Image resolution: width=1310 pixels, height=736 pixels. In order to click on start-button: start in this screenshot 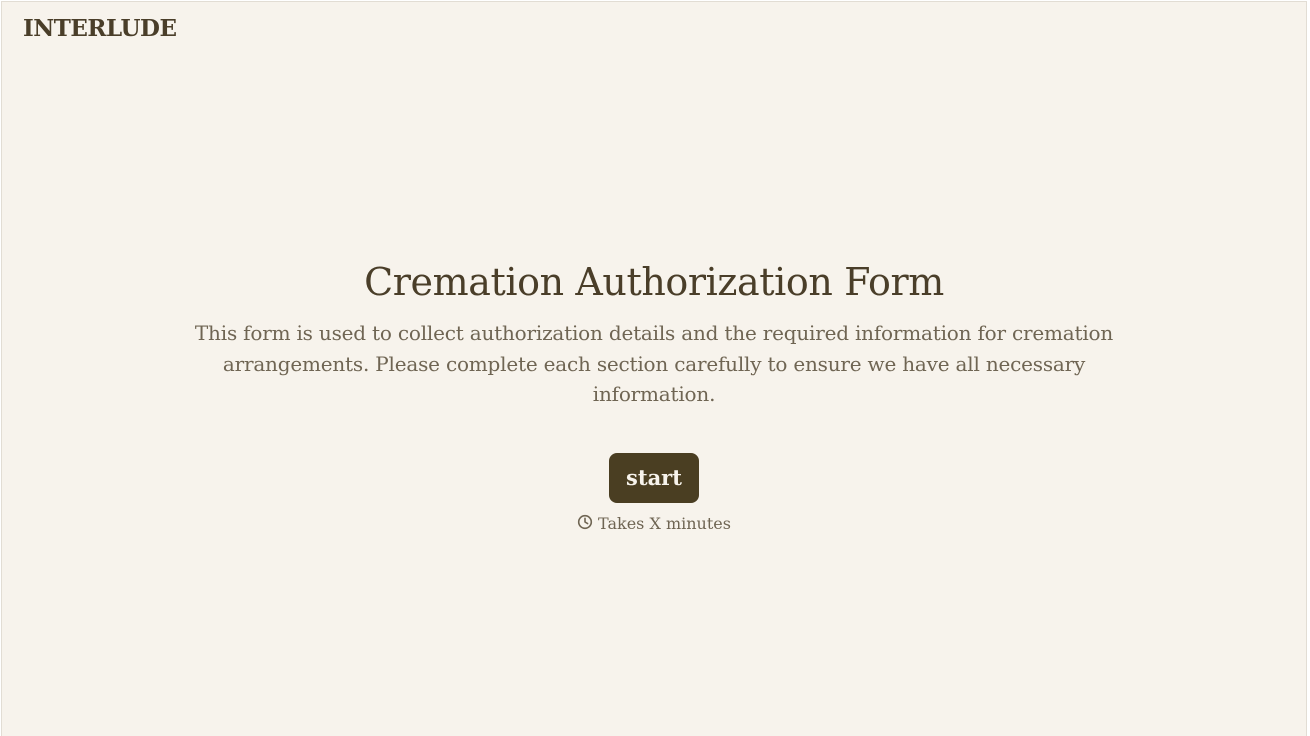, I will do `click(654, 477)`.